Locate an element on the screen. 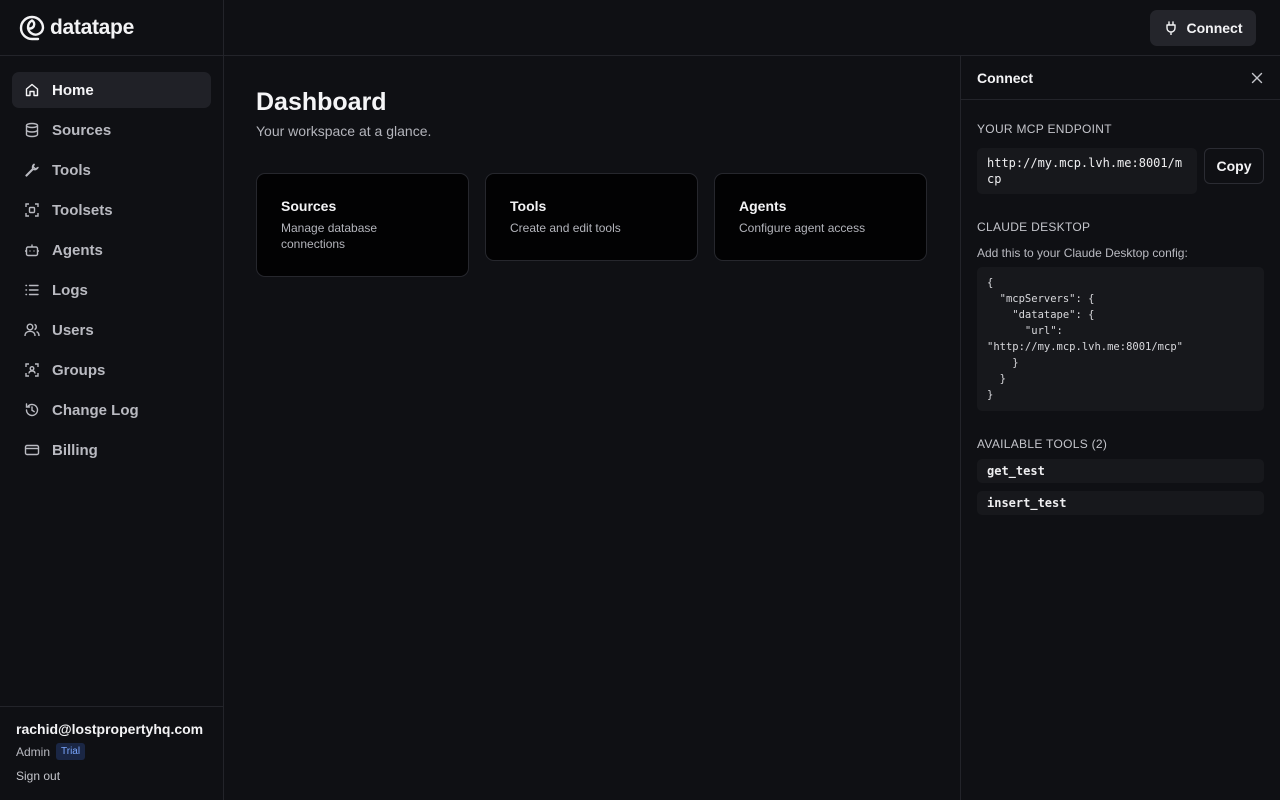  home-icon is located at coordinates (32, 90).